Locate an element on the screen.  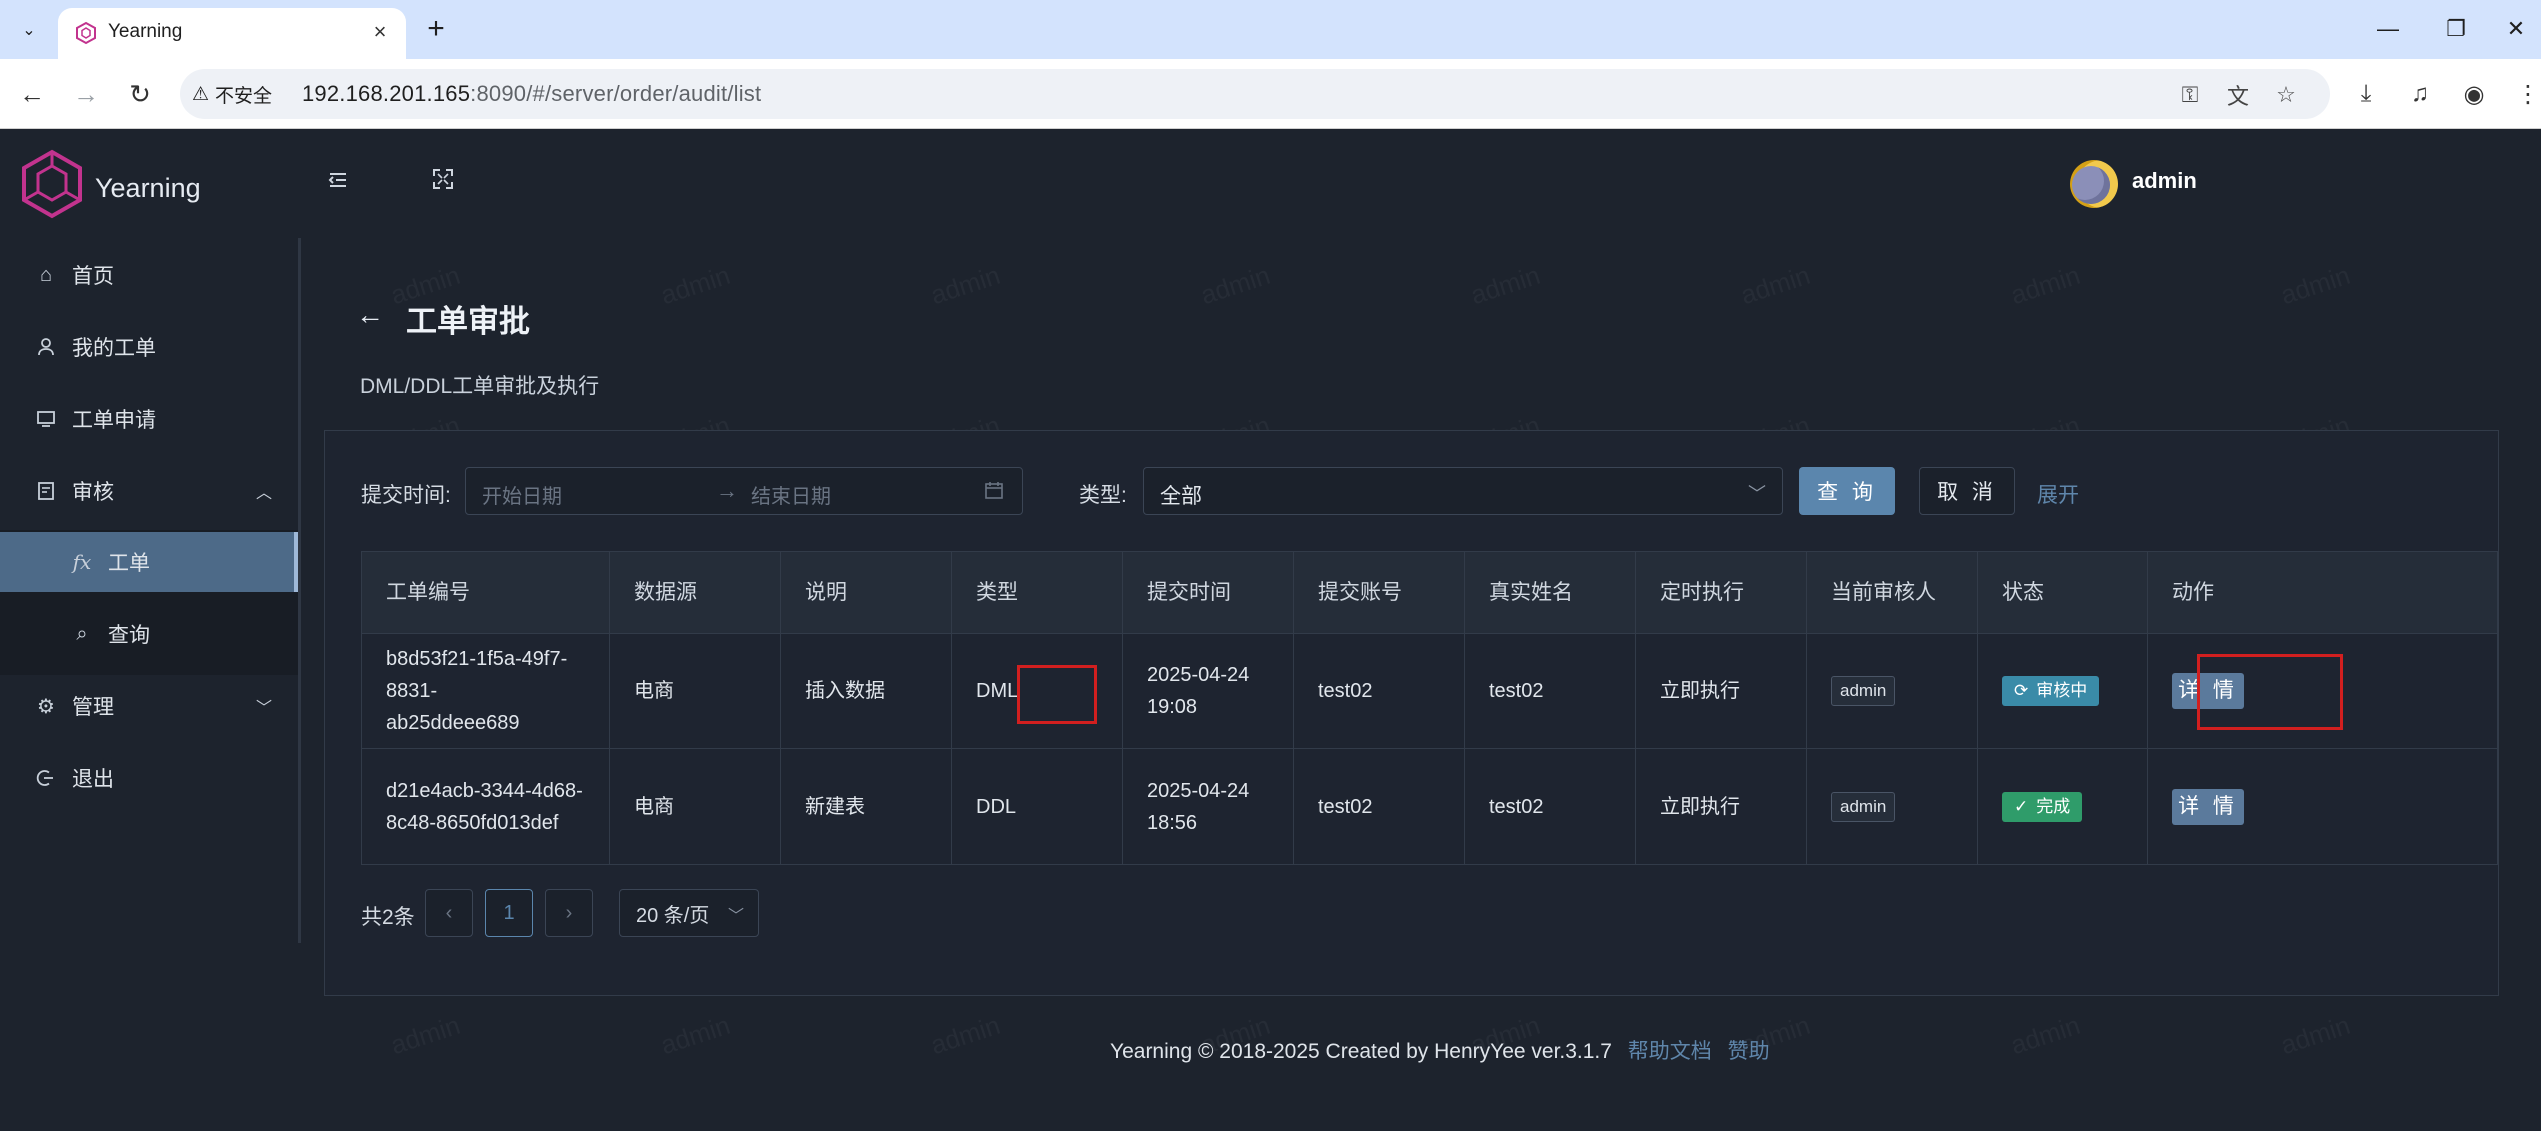
desc-cell: 插入数据 is located at coordinates (866, 691).